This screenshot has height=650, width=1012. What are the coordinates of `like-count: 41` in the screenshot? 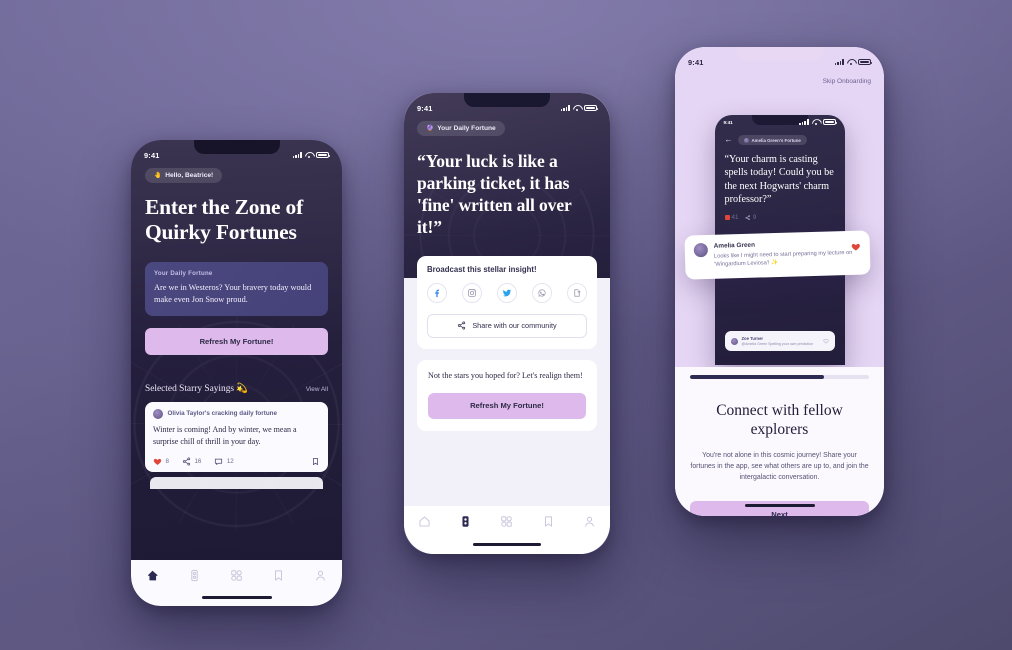 It's located at (735, 217).